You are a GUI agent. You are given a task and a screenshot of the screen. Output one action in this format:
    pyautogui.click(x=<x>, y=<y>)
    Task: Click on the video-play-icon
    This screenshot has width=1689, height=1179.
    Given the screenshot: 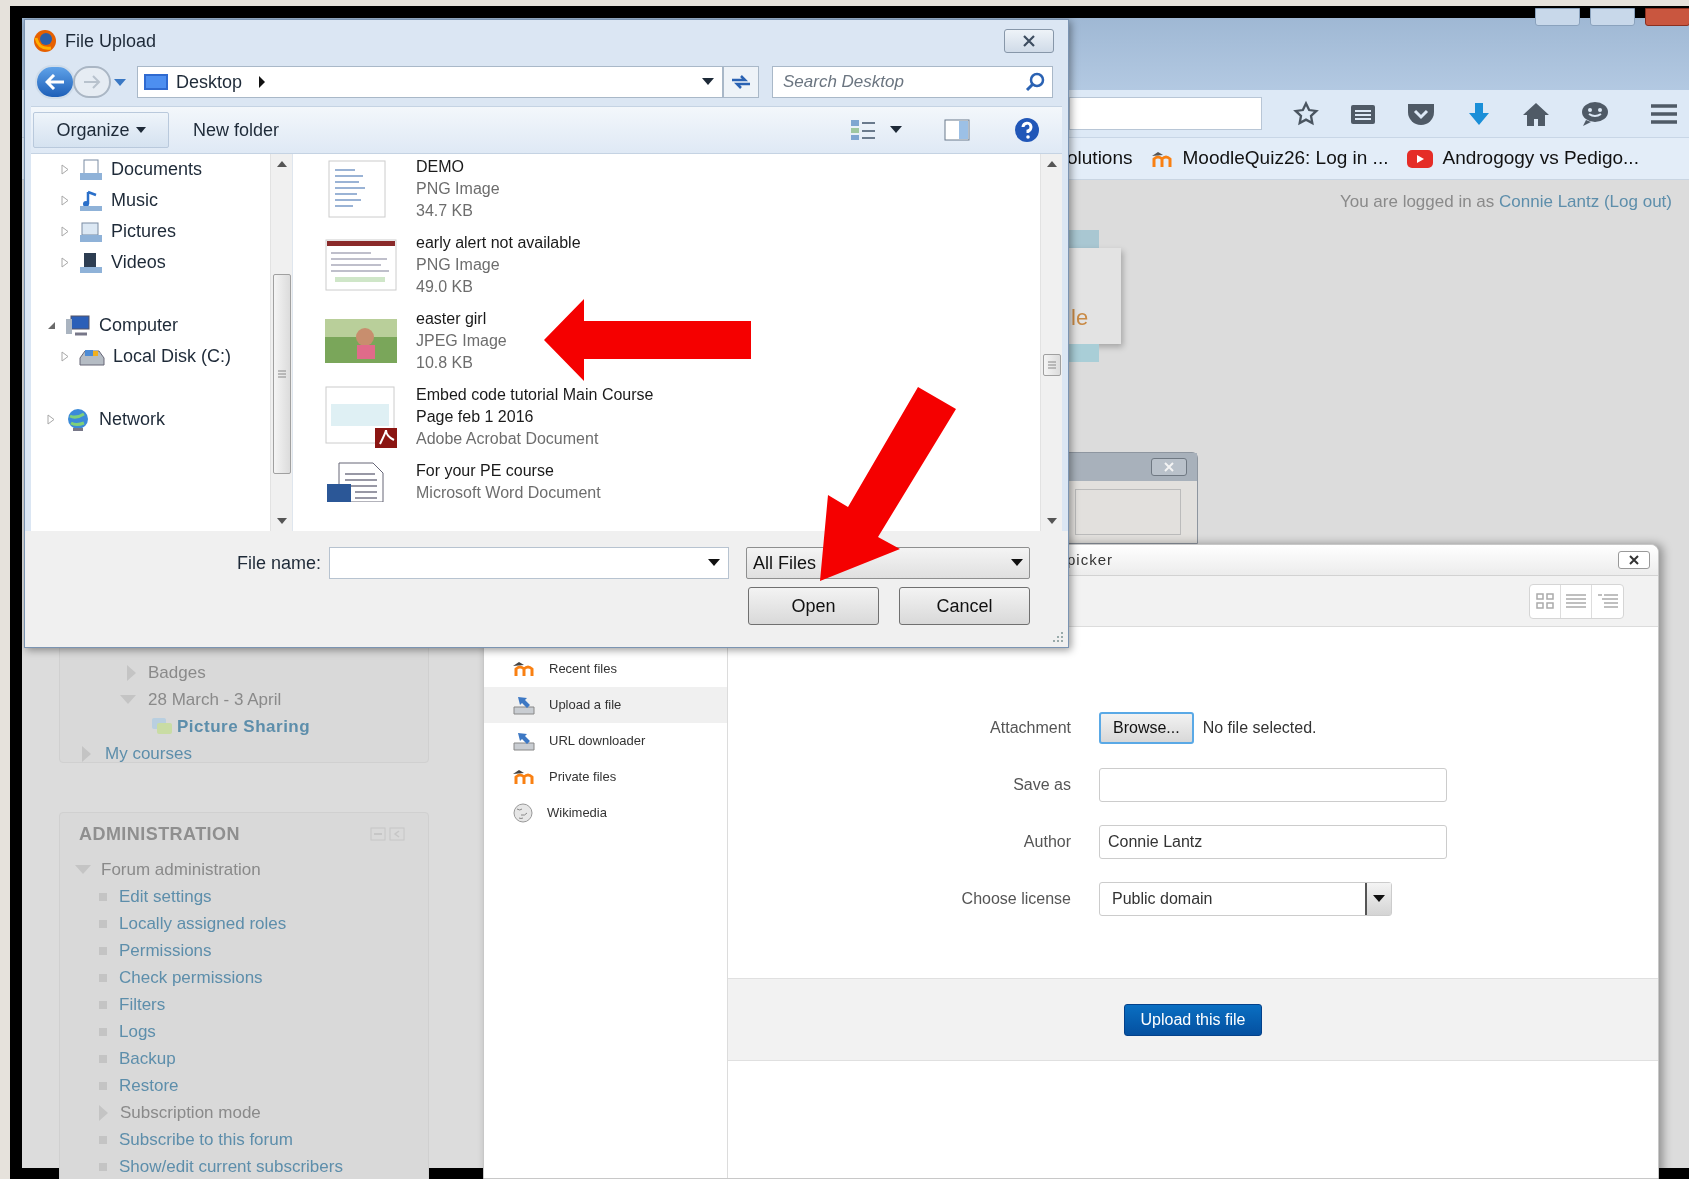 What is the action you would take?
    pyautogui.click(x=1420, y=158)
    